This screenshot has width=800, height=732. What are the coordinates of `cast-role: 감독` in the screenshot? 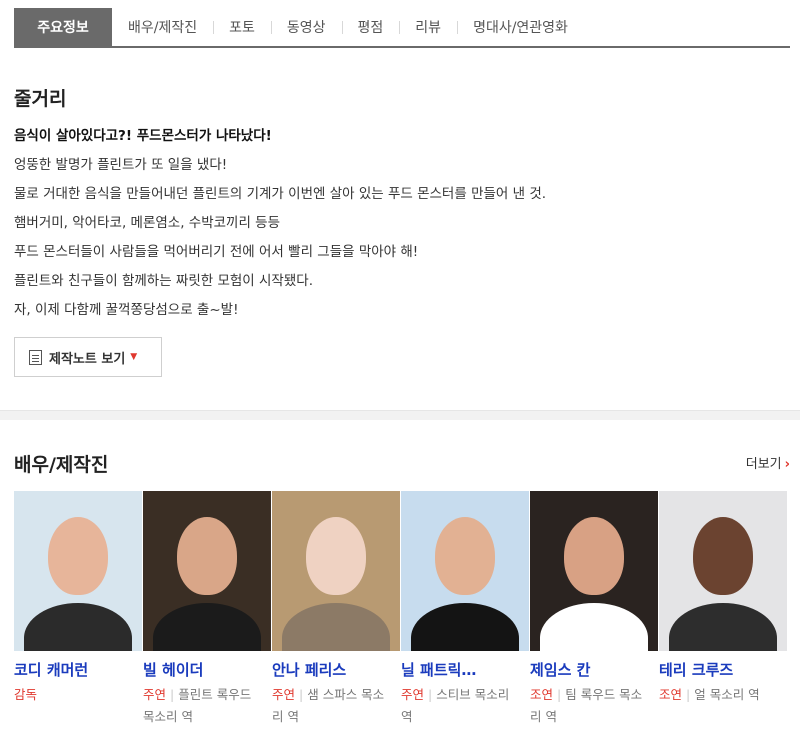 It's located at (78, 695).